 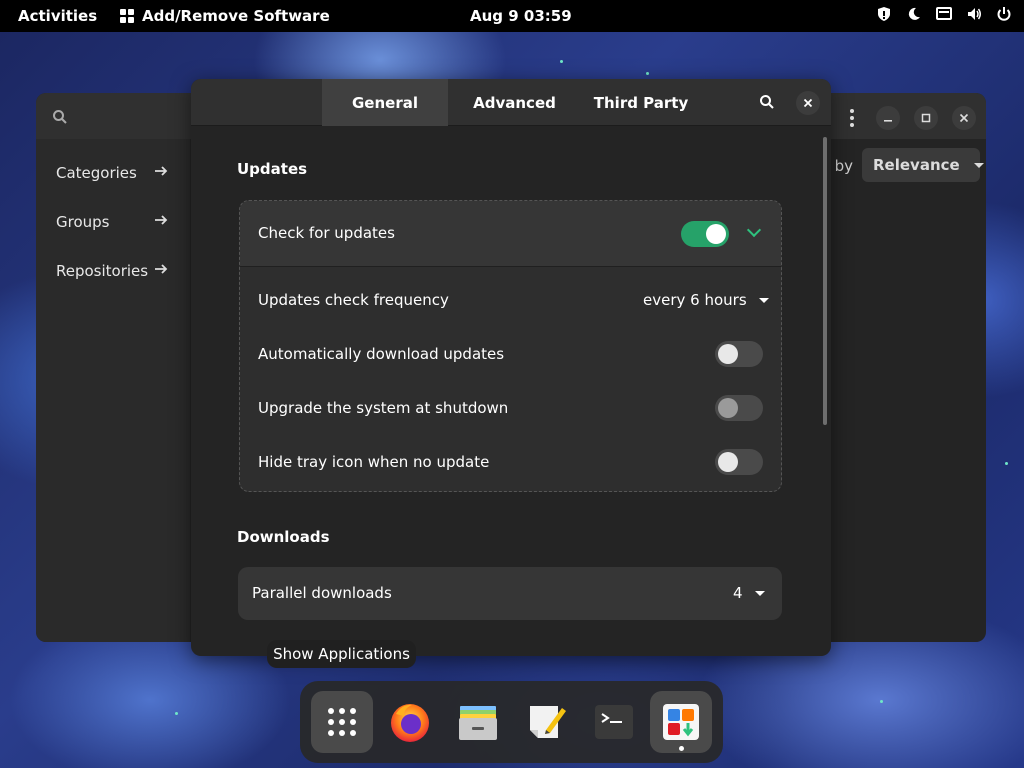 What do you see at coordinates (641, 102) in the screenshot?
I see `tab-third-party: Third Party` at bounding box center [641, 102].